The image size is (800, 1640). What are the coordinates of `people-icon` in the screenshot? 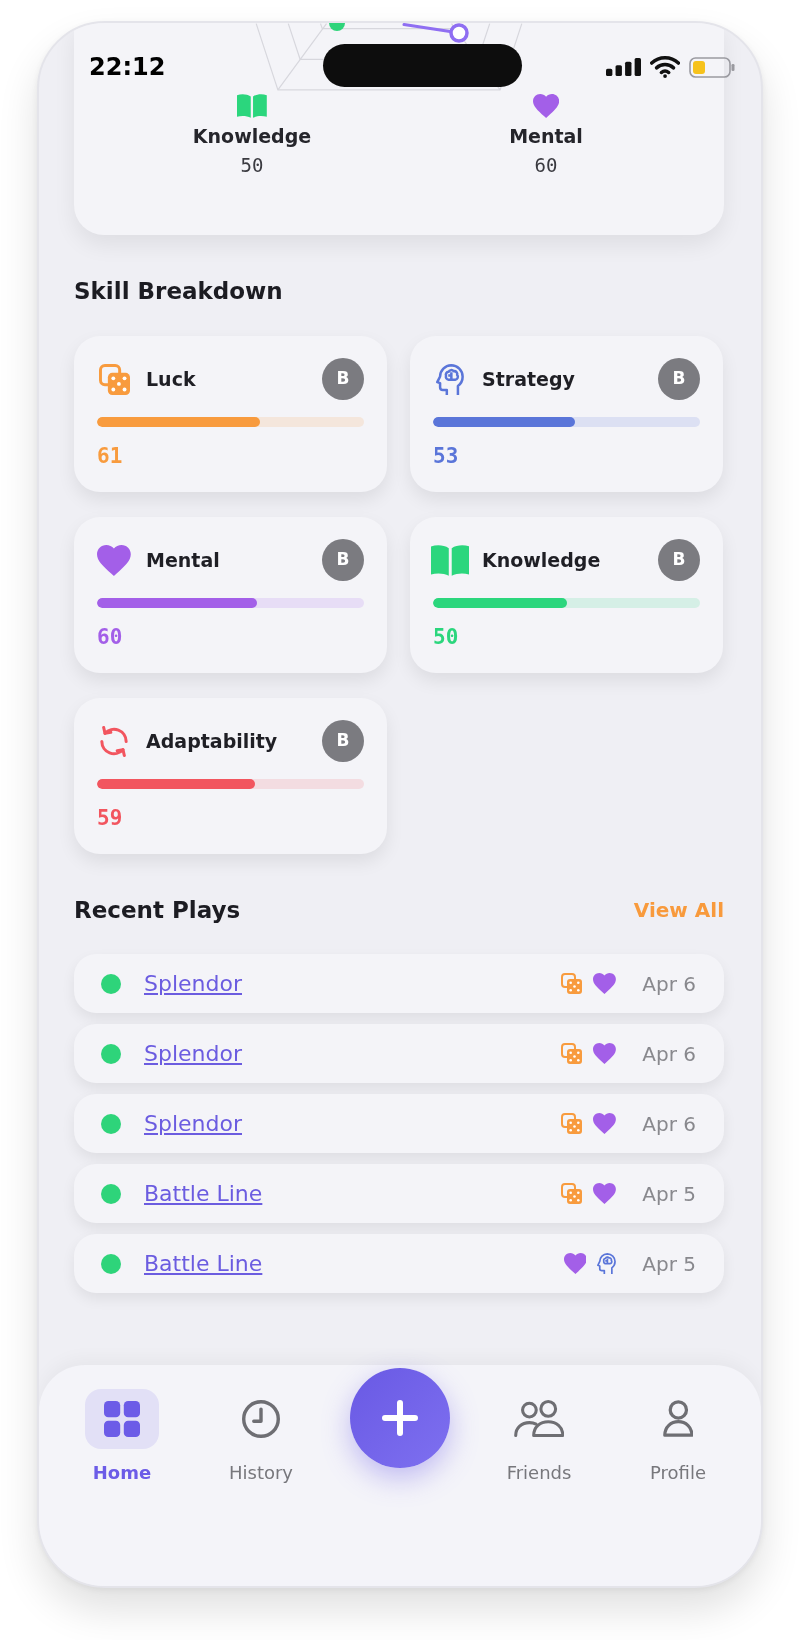 It's located at (539, 1418).